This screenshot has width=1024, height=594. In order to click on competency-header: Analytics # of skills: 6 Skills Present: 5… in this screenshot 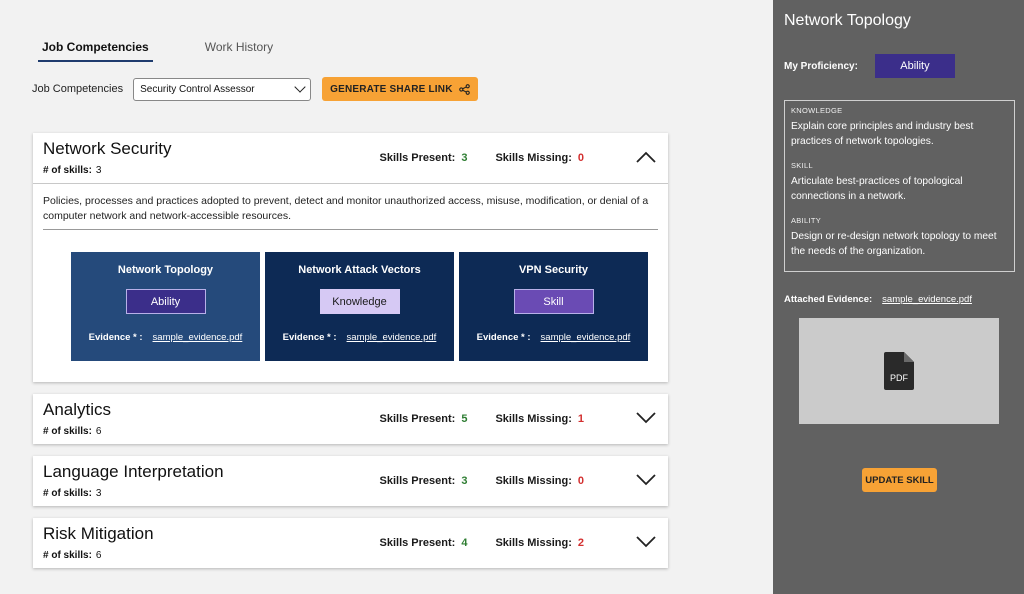, I will do `click(350, 419)`.